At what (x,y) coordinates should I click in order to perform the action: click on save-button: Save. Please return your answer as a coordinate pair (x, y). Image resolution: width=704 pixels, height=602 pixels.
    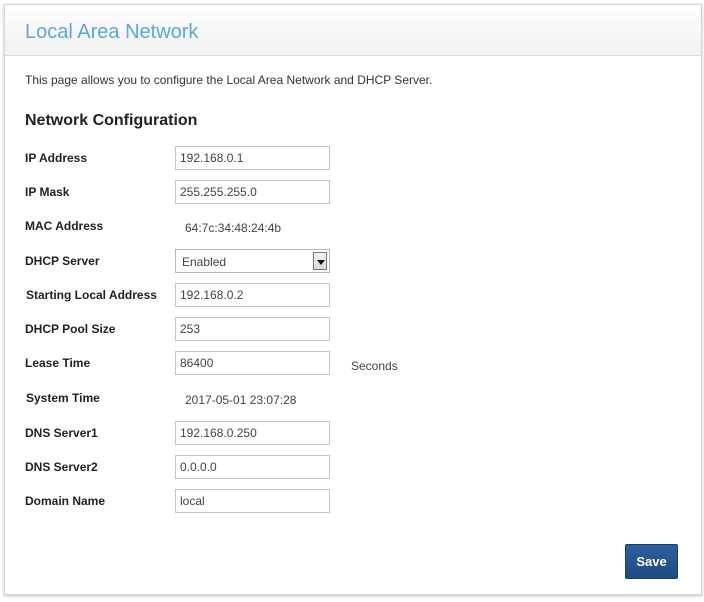
    Looking at the image, I should click on (651, 561).